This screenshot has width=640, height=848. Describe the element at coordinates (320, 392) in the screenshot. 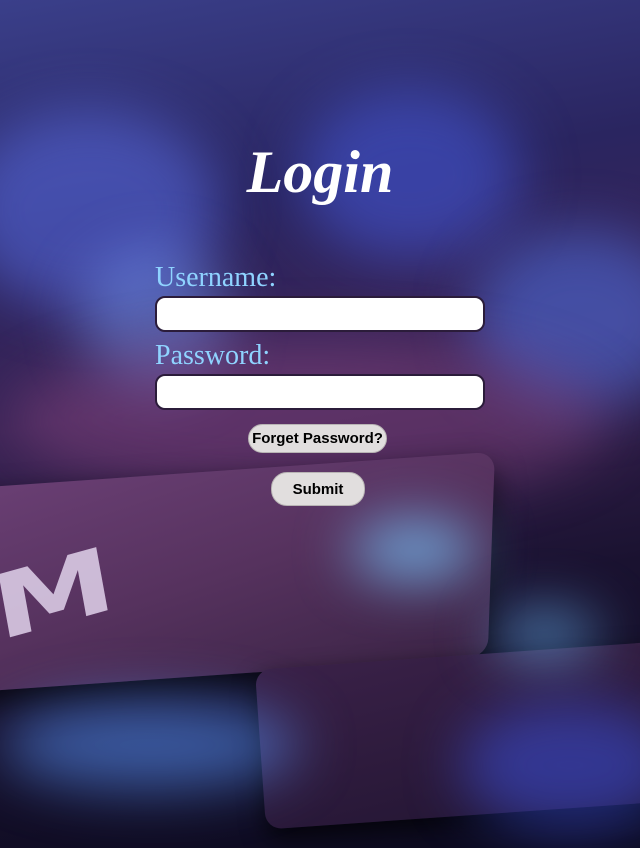

I see `password-input` at that location.